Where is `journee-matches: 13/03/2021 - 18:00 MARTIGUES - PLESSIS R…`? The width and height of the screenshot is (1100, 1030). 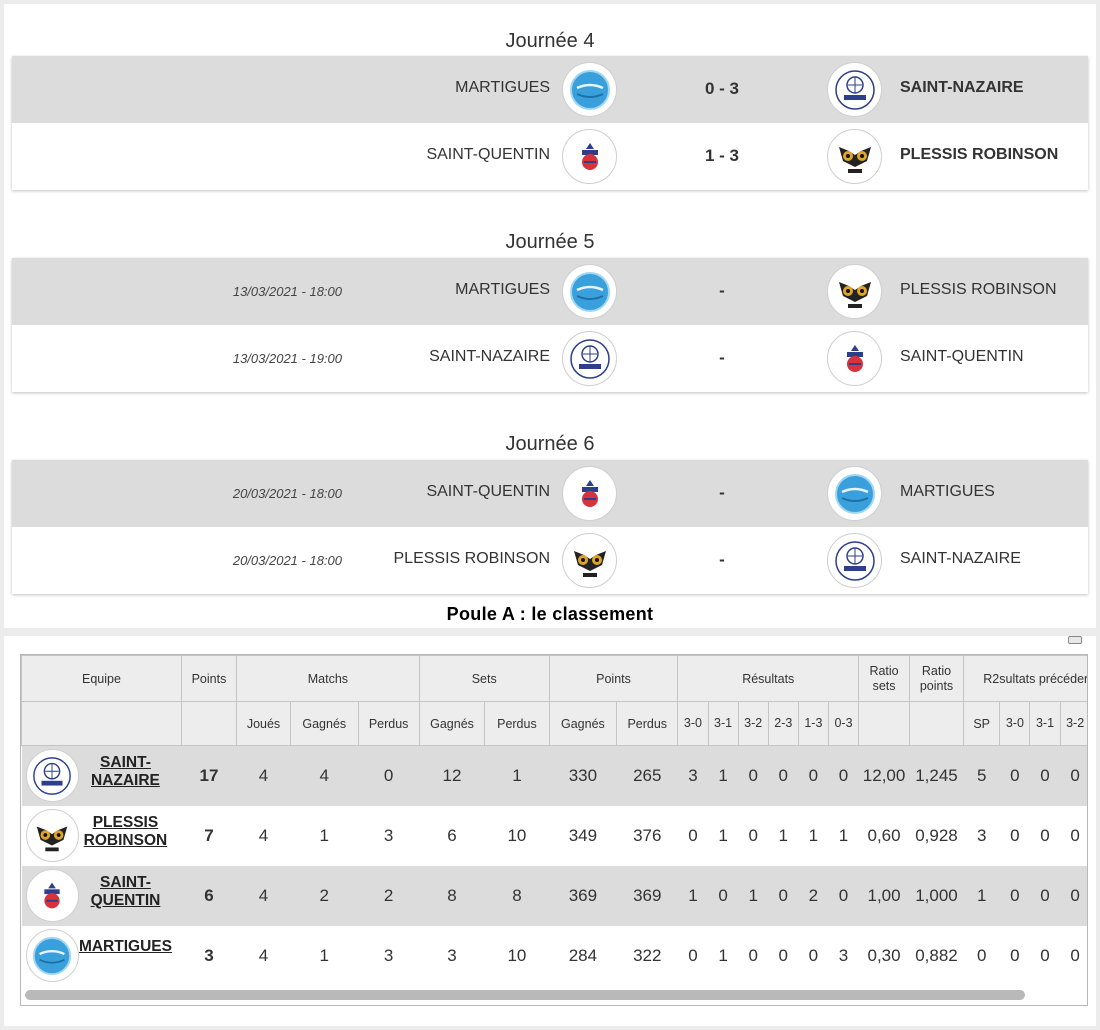 journee-matches: 13/03/2021 - 18:00 MARTIGUES - PLESSIS R… is located at coordinates (550, 325).